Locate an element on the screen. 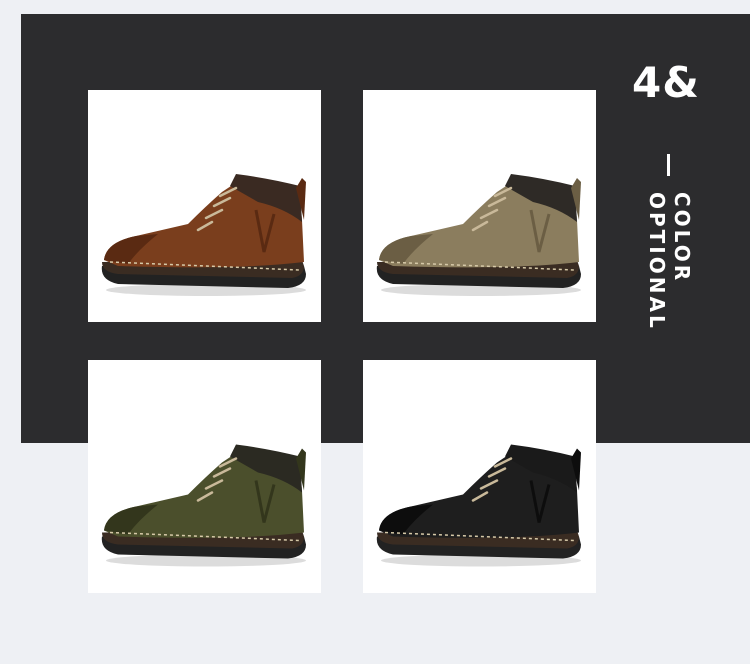 This screenshot has width=750, height=664. black-boot-drawing is located at coordinates (478, 505).